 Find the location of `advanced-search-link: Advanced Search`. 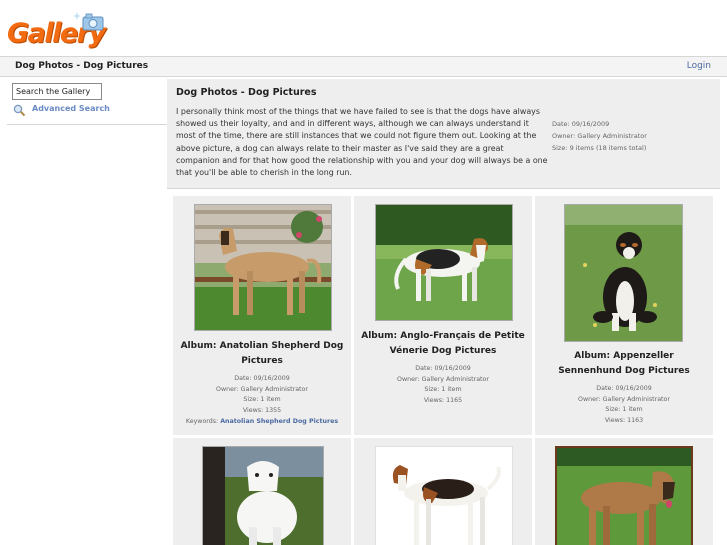

advanced-search-link: Advanced Search is located at coordinates (71, 108).